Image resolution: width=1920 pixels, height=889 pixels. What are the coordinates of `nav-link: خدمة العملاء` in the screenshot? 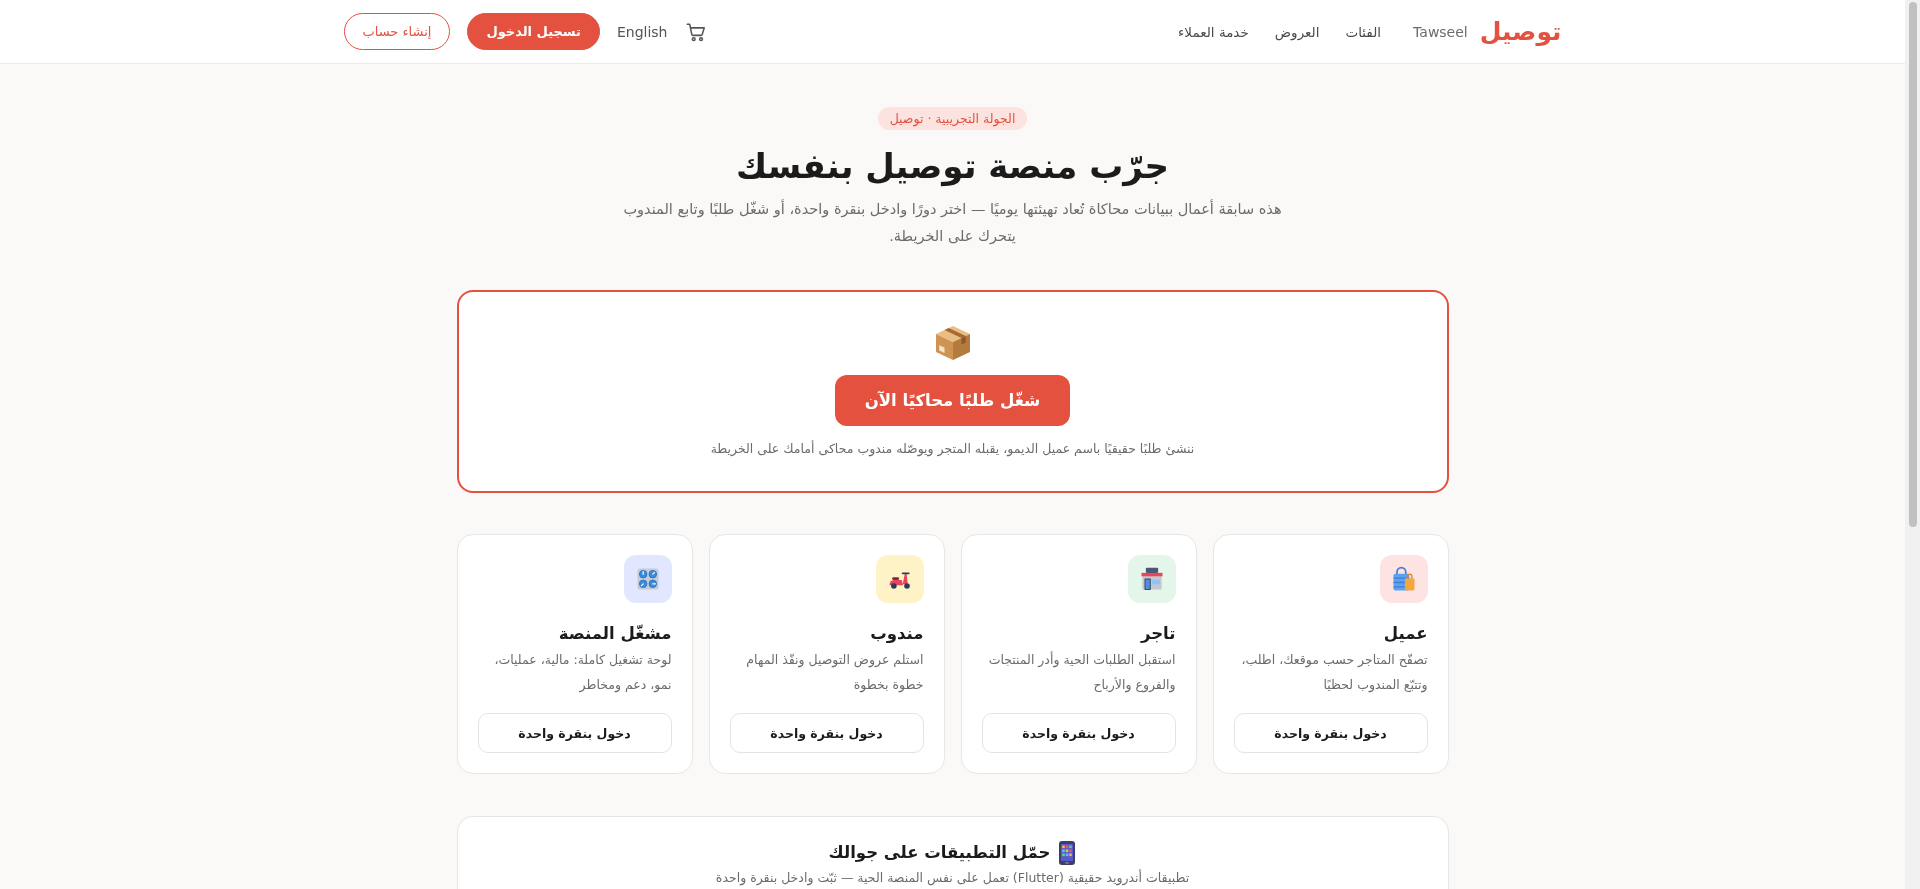 It's located at (1213, 31).